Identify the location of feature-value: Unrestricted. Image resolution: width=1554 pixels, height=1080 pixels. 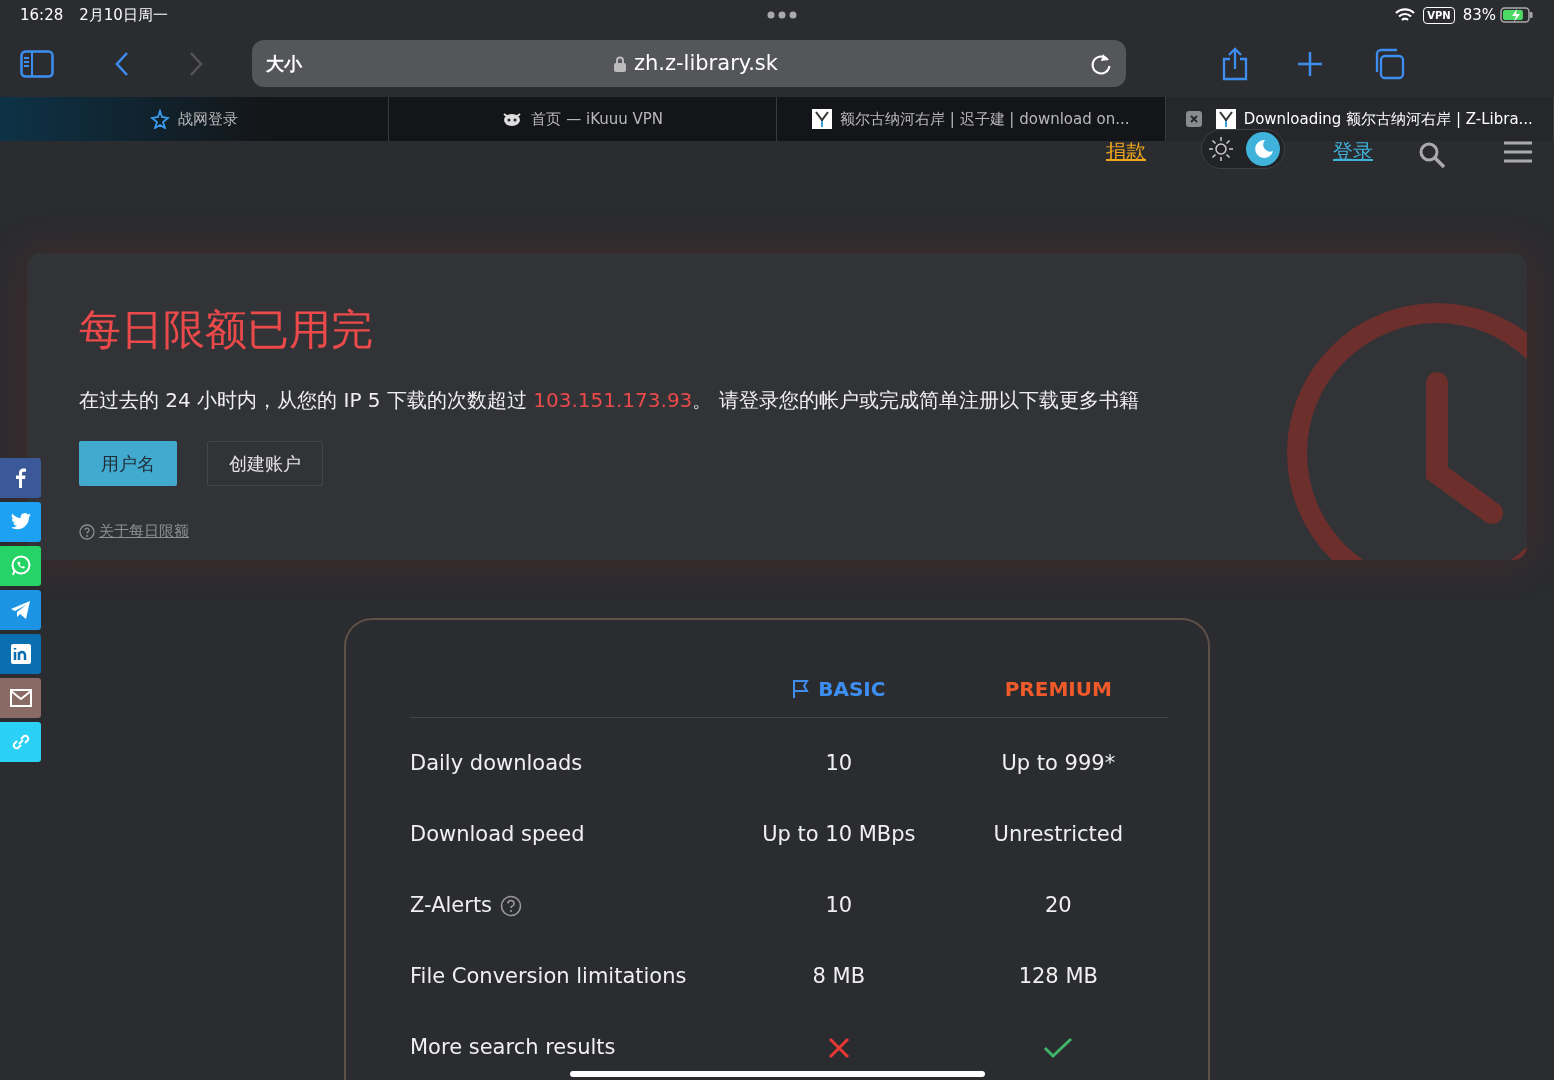
(1058, 834).